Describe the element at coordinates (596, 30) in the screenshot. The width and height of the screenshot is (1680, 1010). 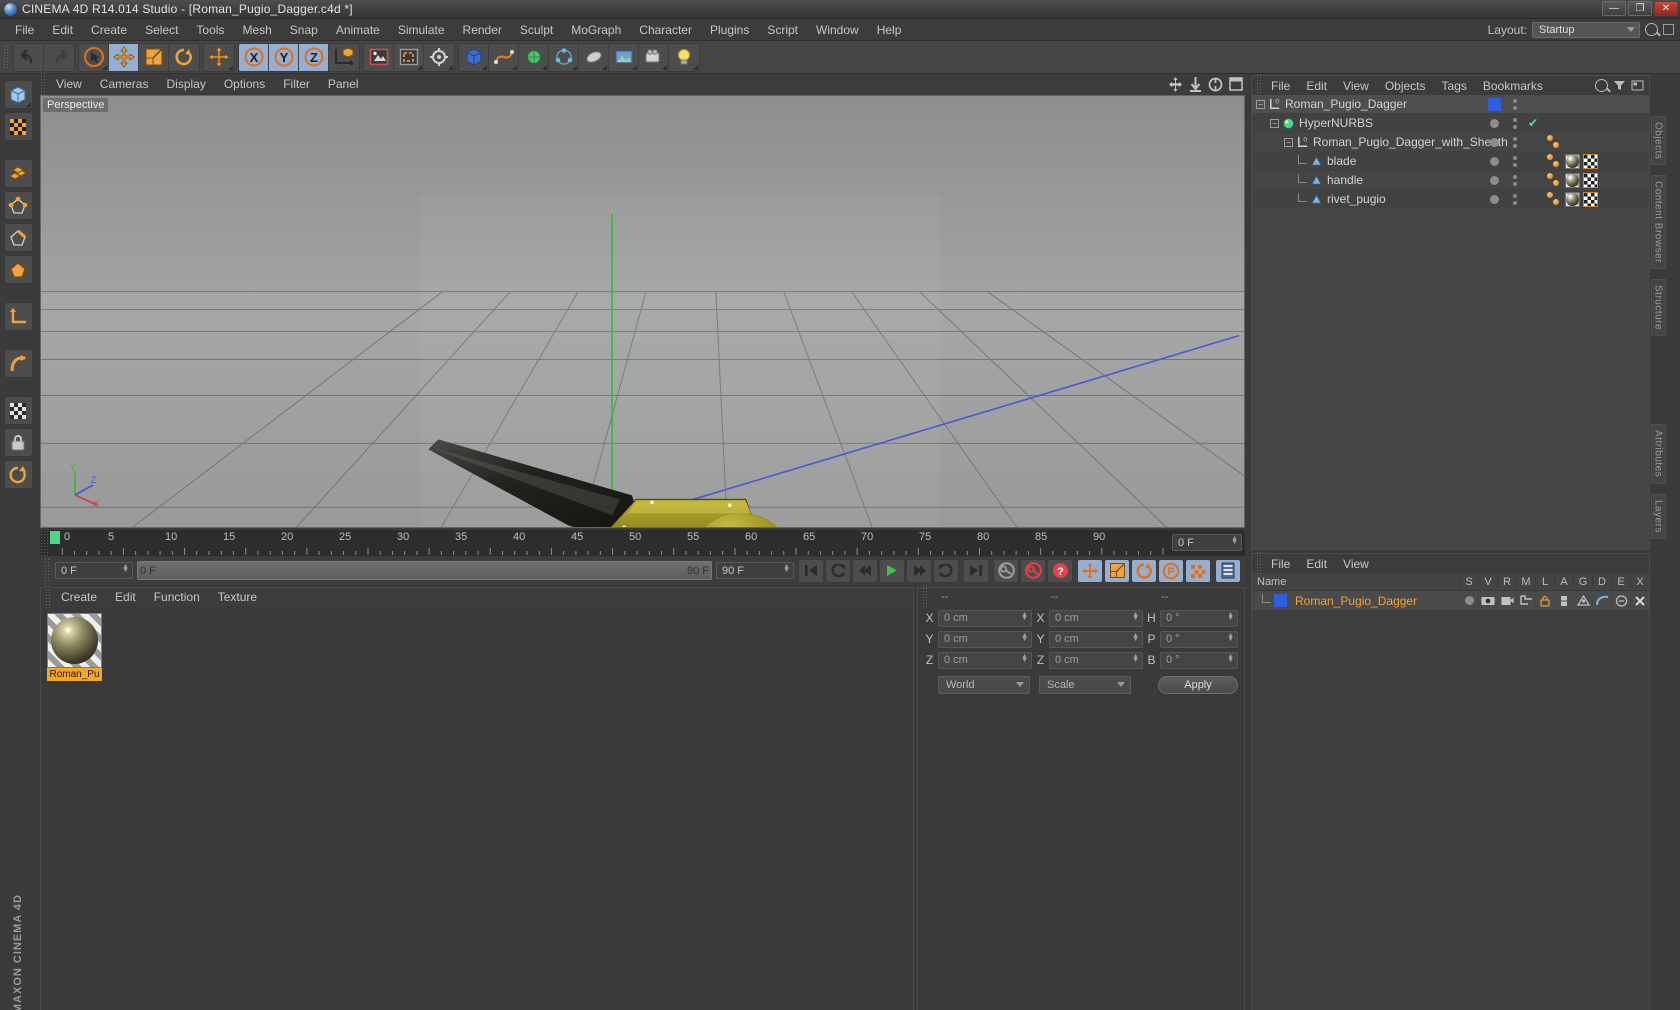
I see `menu-mograph: MoGraph` at that location.